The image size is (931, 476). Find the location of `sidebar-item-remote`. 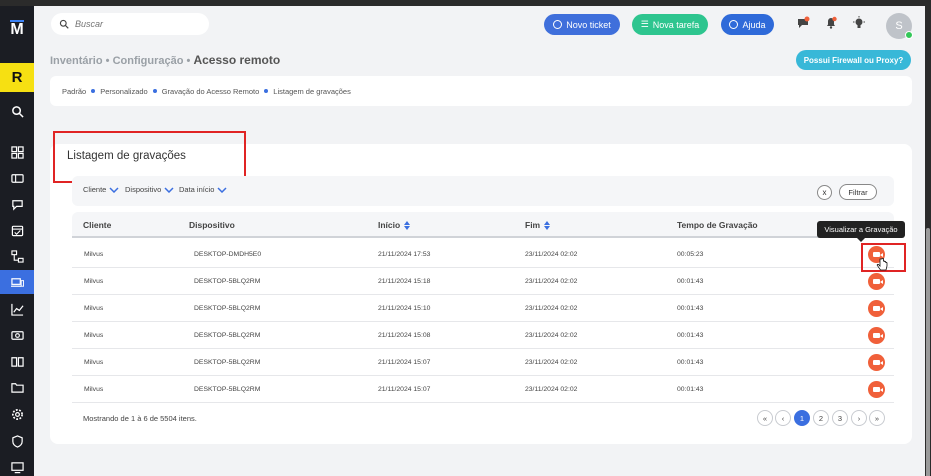

sidebar-item-remote is located at coordinates (17, 465).